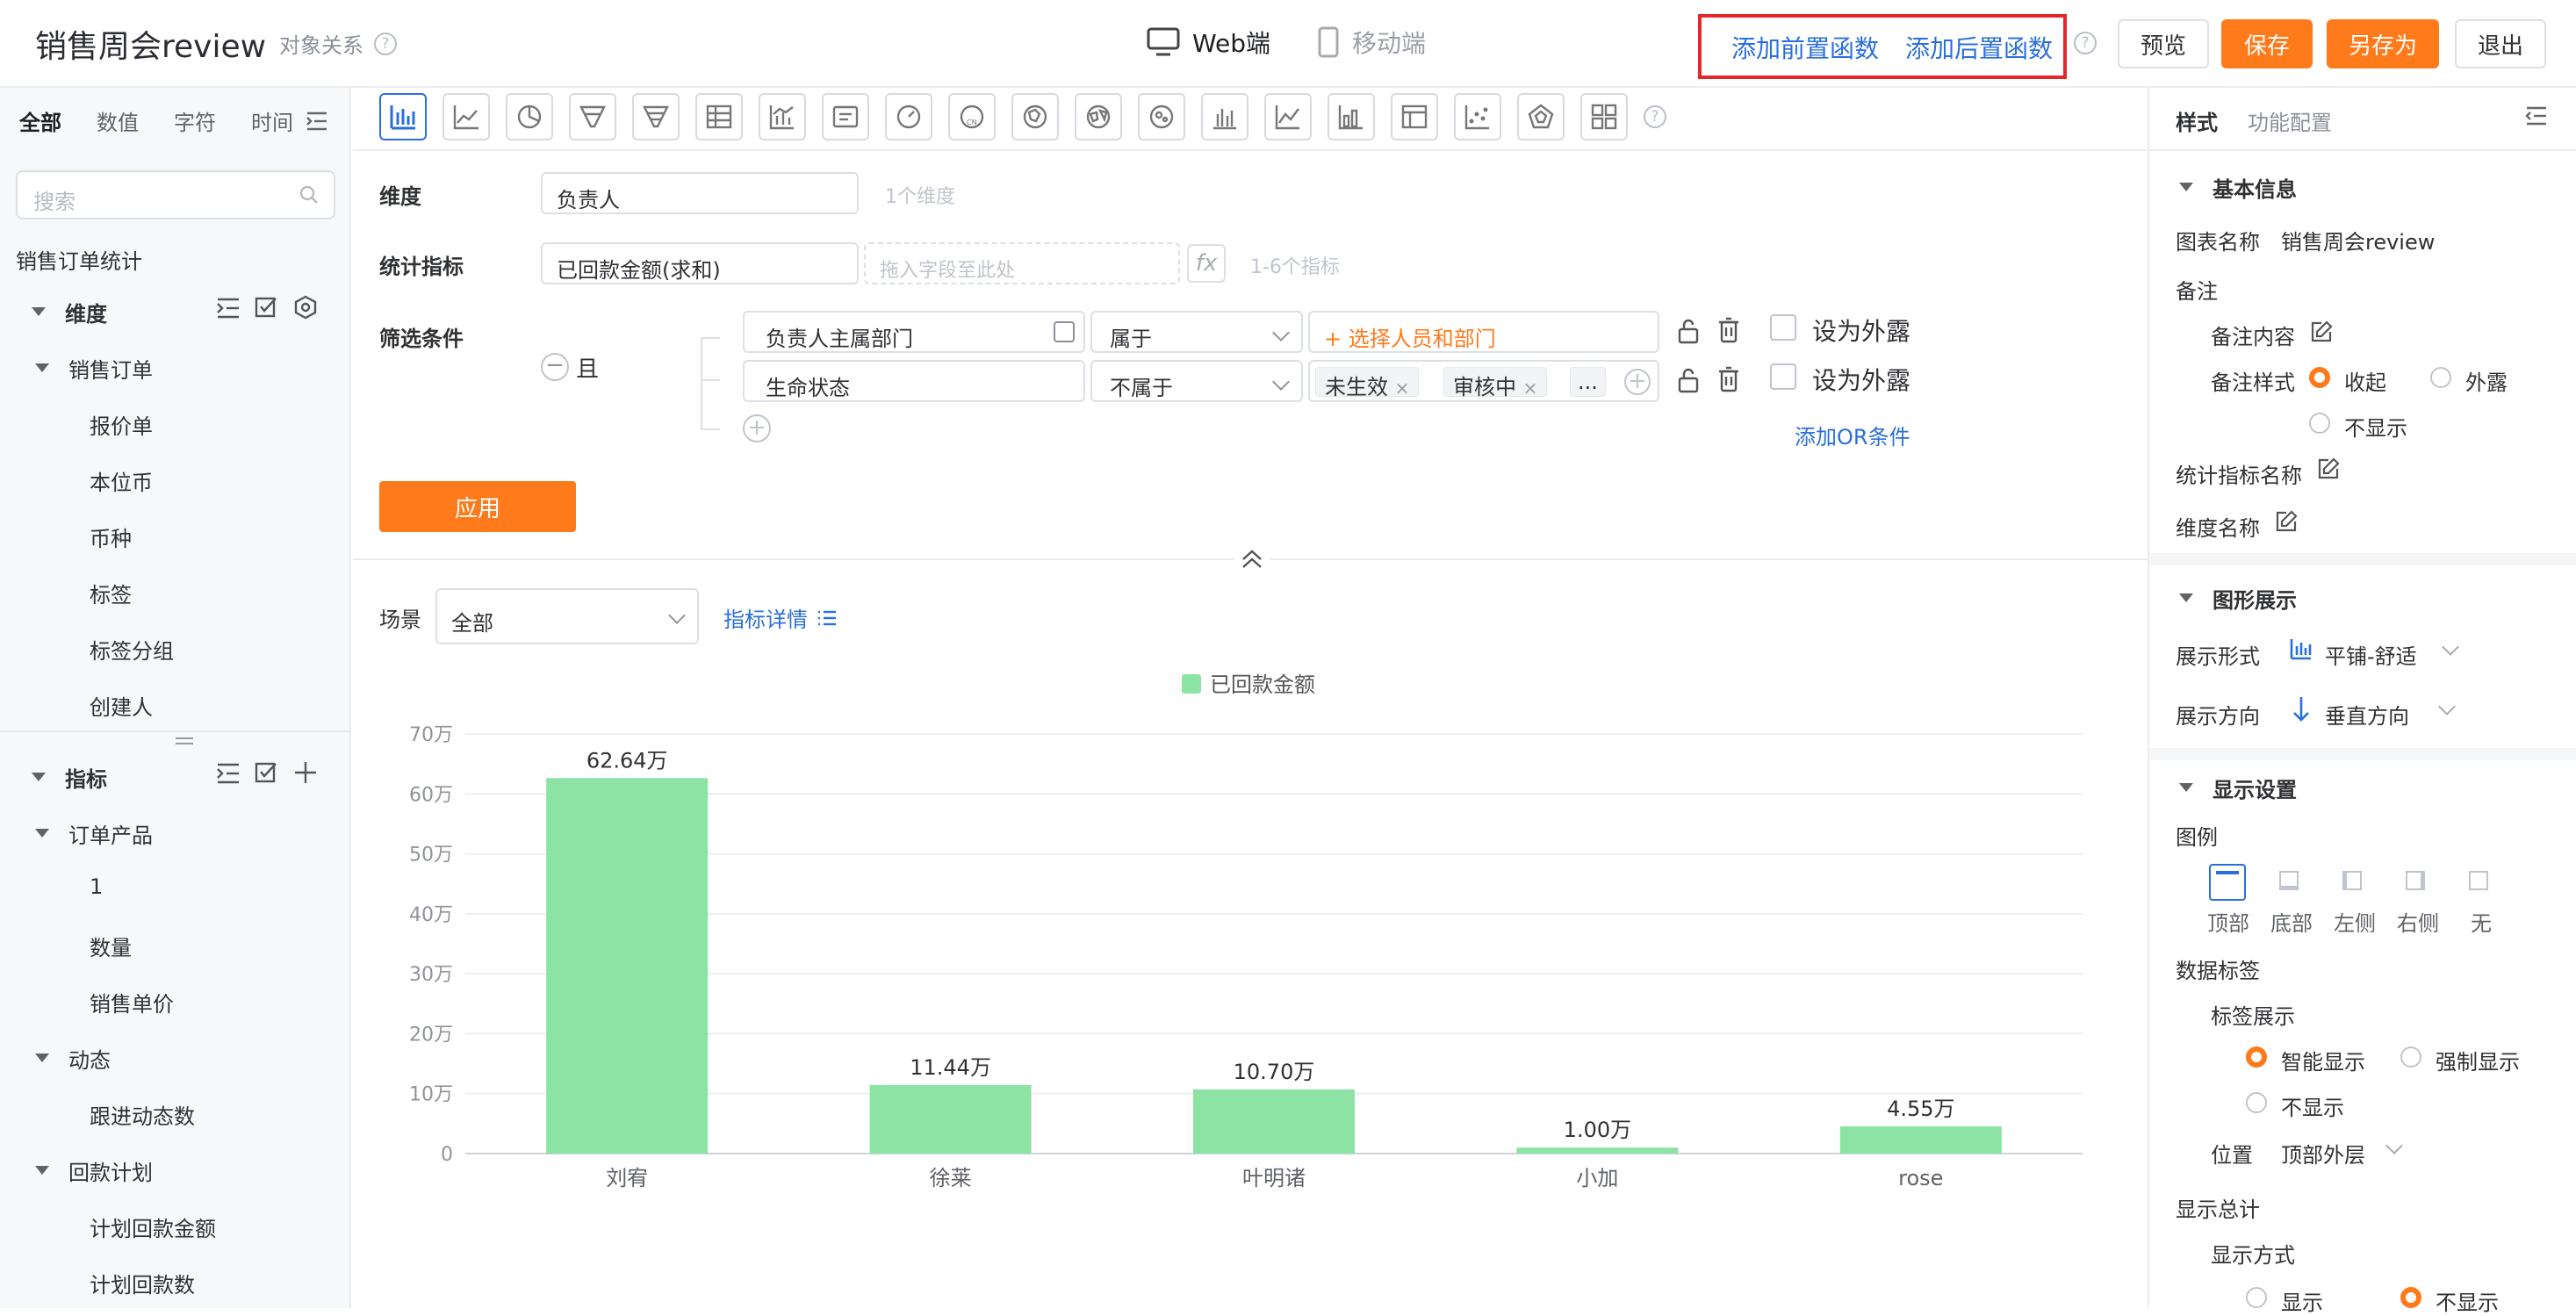 The height and width of the screenshot is (1316, 2576). What do you see at coordinates (2255, 188) in the screenshot?
I see `basic-info-section: 基本信息` at bounding box center [2255, 188].